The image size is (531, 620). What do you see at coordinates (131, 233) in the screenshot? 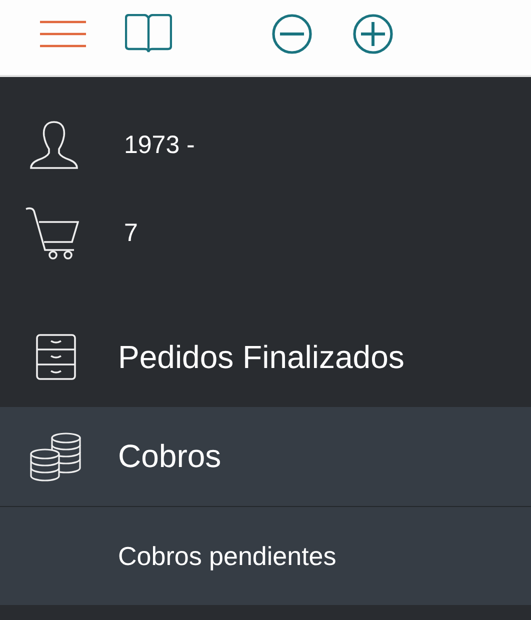
I see `cart-count: 7` at bounding box center [131, 233].